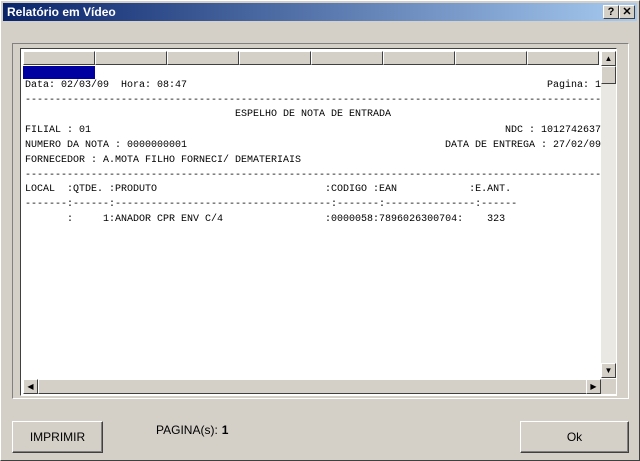  What do you see at coordinates (59, 72) in the screenshot?
I see `page-marker` at bounding box center [59, 72].